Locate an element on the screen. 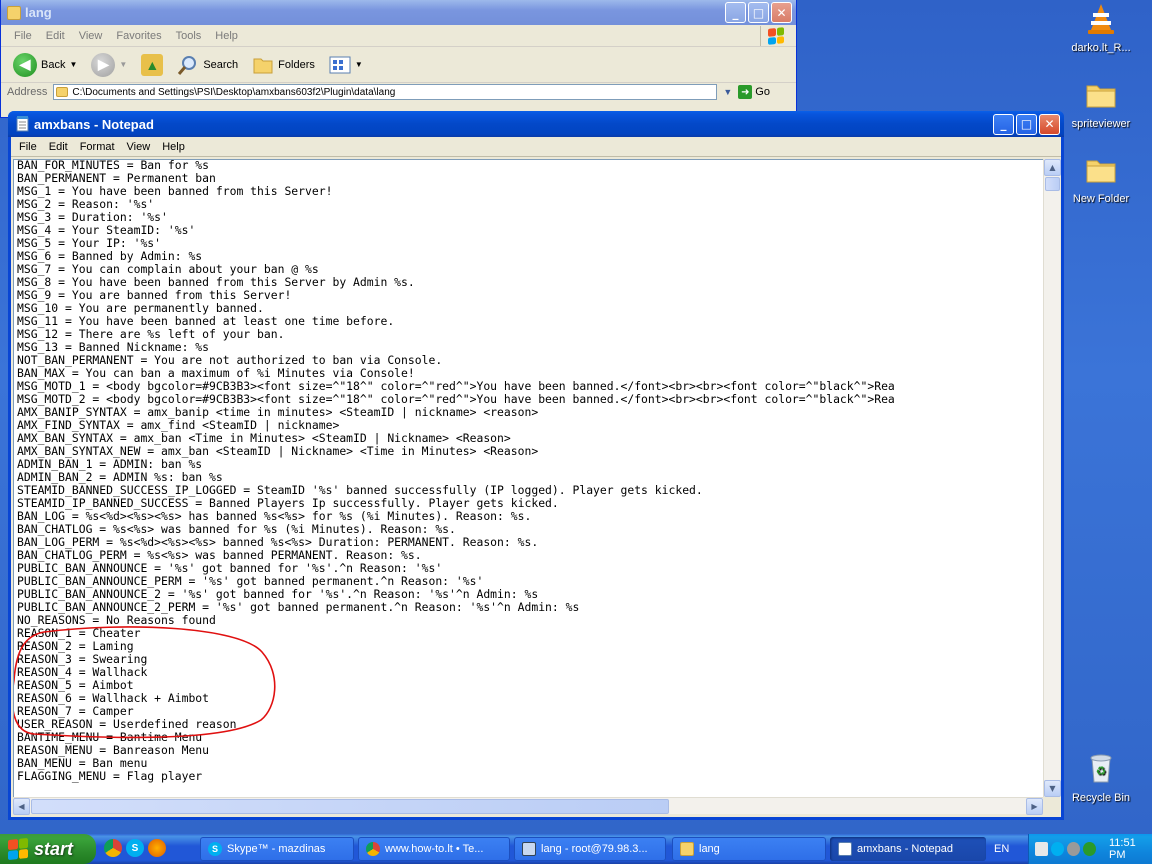 The width and height of the screenshot is (1152, 864). notepad-titlebar: amxbans - Notepad _ □ ✕ is located at coordinates (536, 124).